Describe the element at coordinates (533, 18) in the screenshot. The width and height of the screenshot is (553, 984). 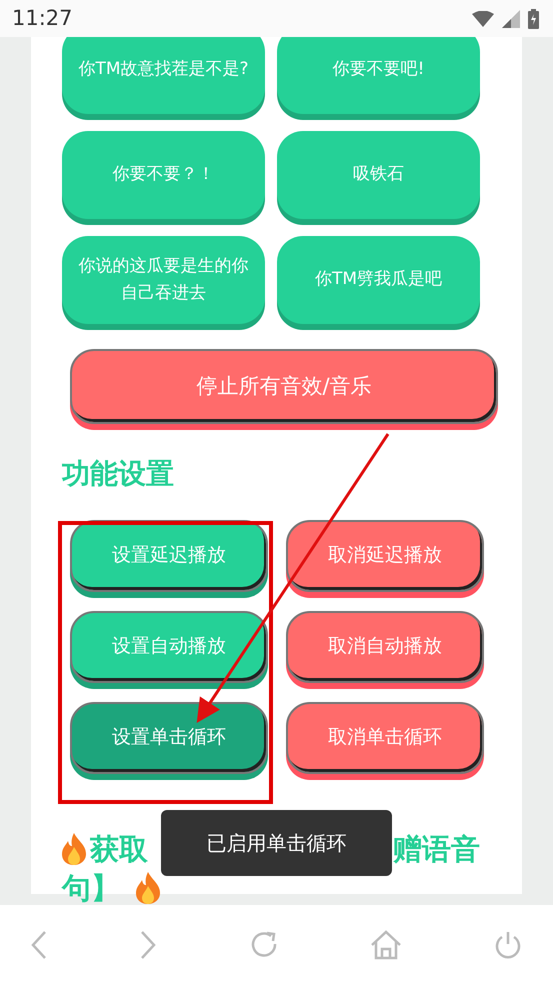
I see `battery-icon` at that location.